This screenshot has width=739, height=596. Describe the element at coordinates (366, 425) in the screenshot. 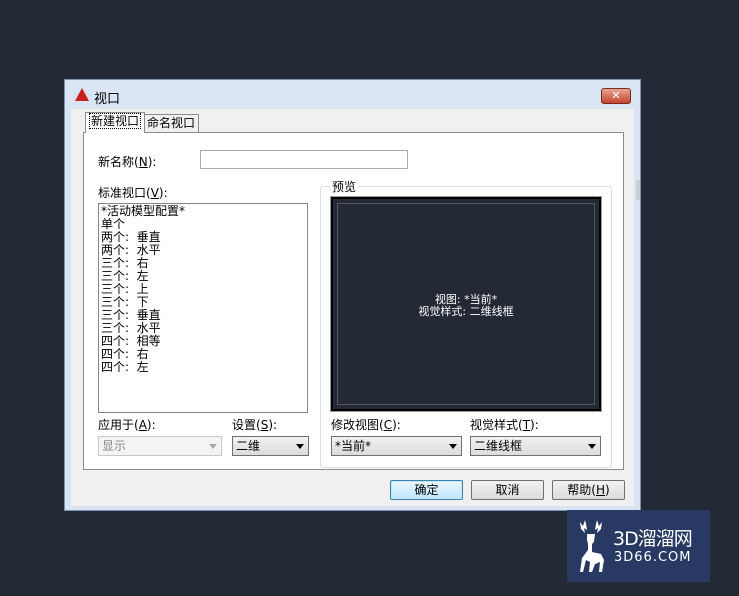

I see `change-view-label: 修改视图(C):` at that location.